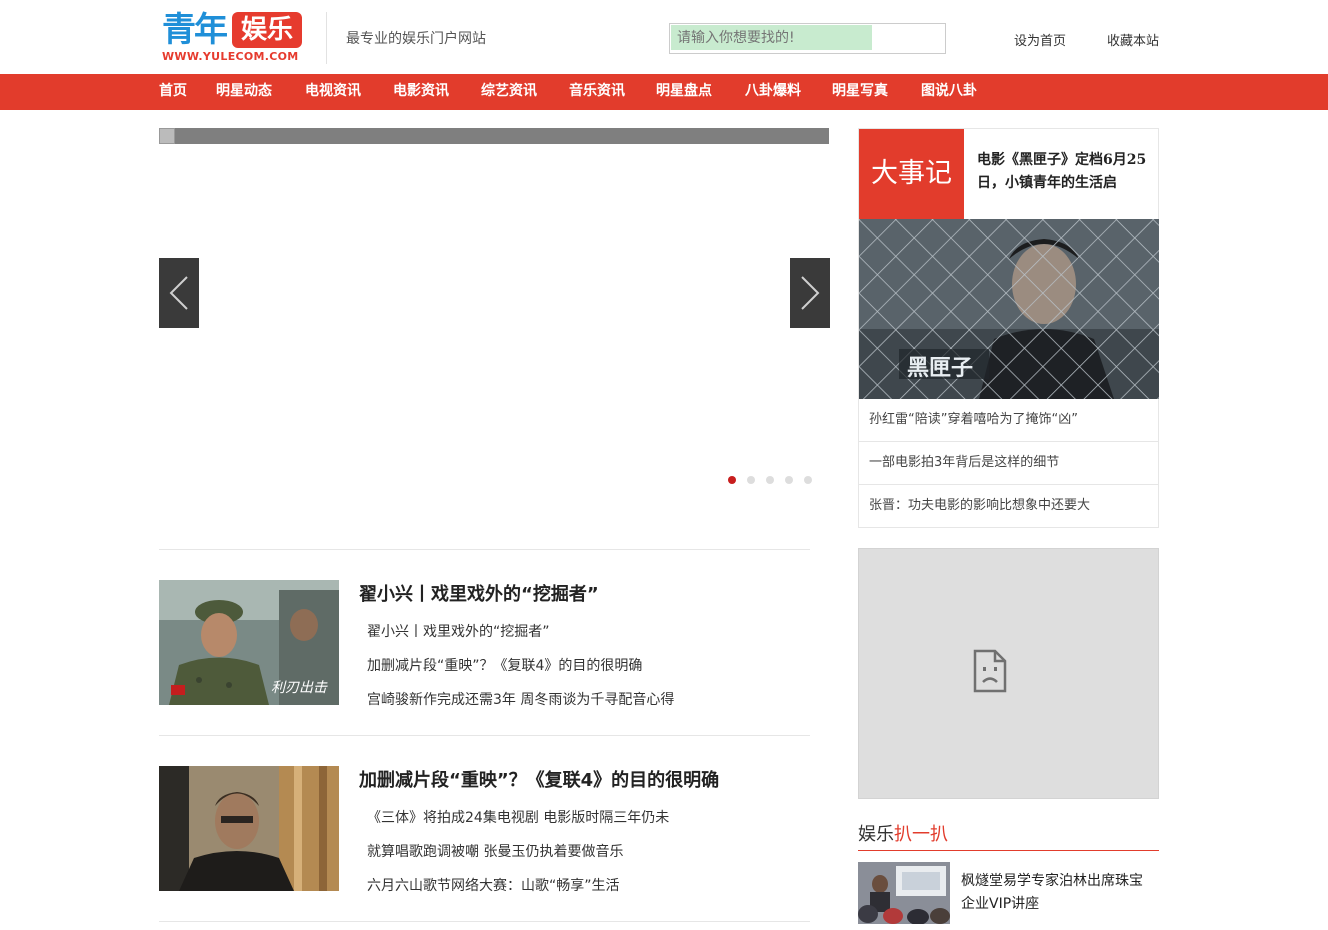  Describe the element at coordinates (860, 92) in the screenshot. I see `nav-item-photos: 明星写真` at that location.